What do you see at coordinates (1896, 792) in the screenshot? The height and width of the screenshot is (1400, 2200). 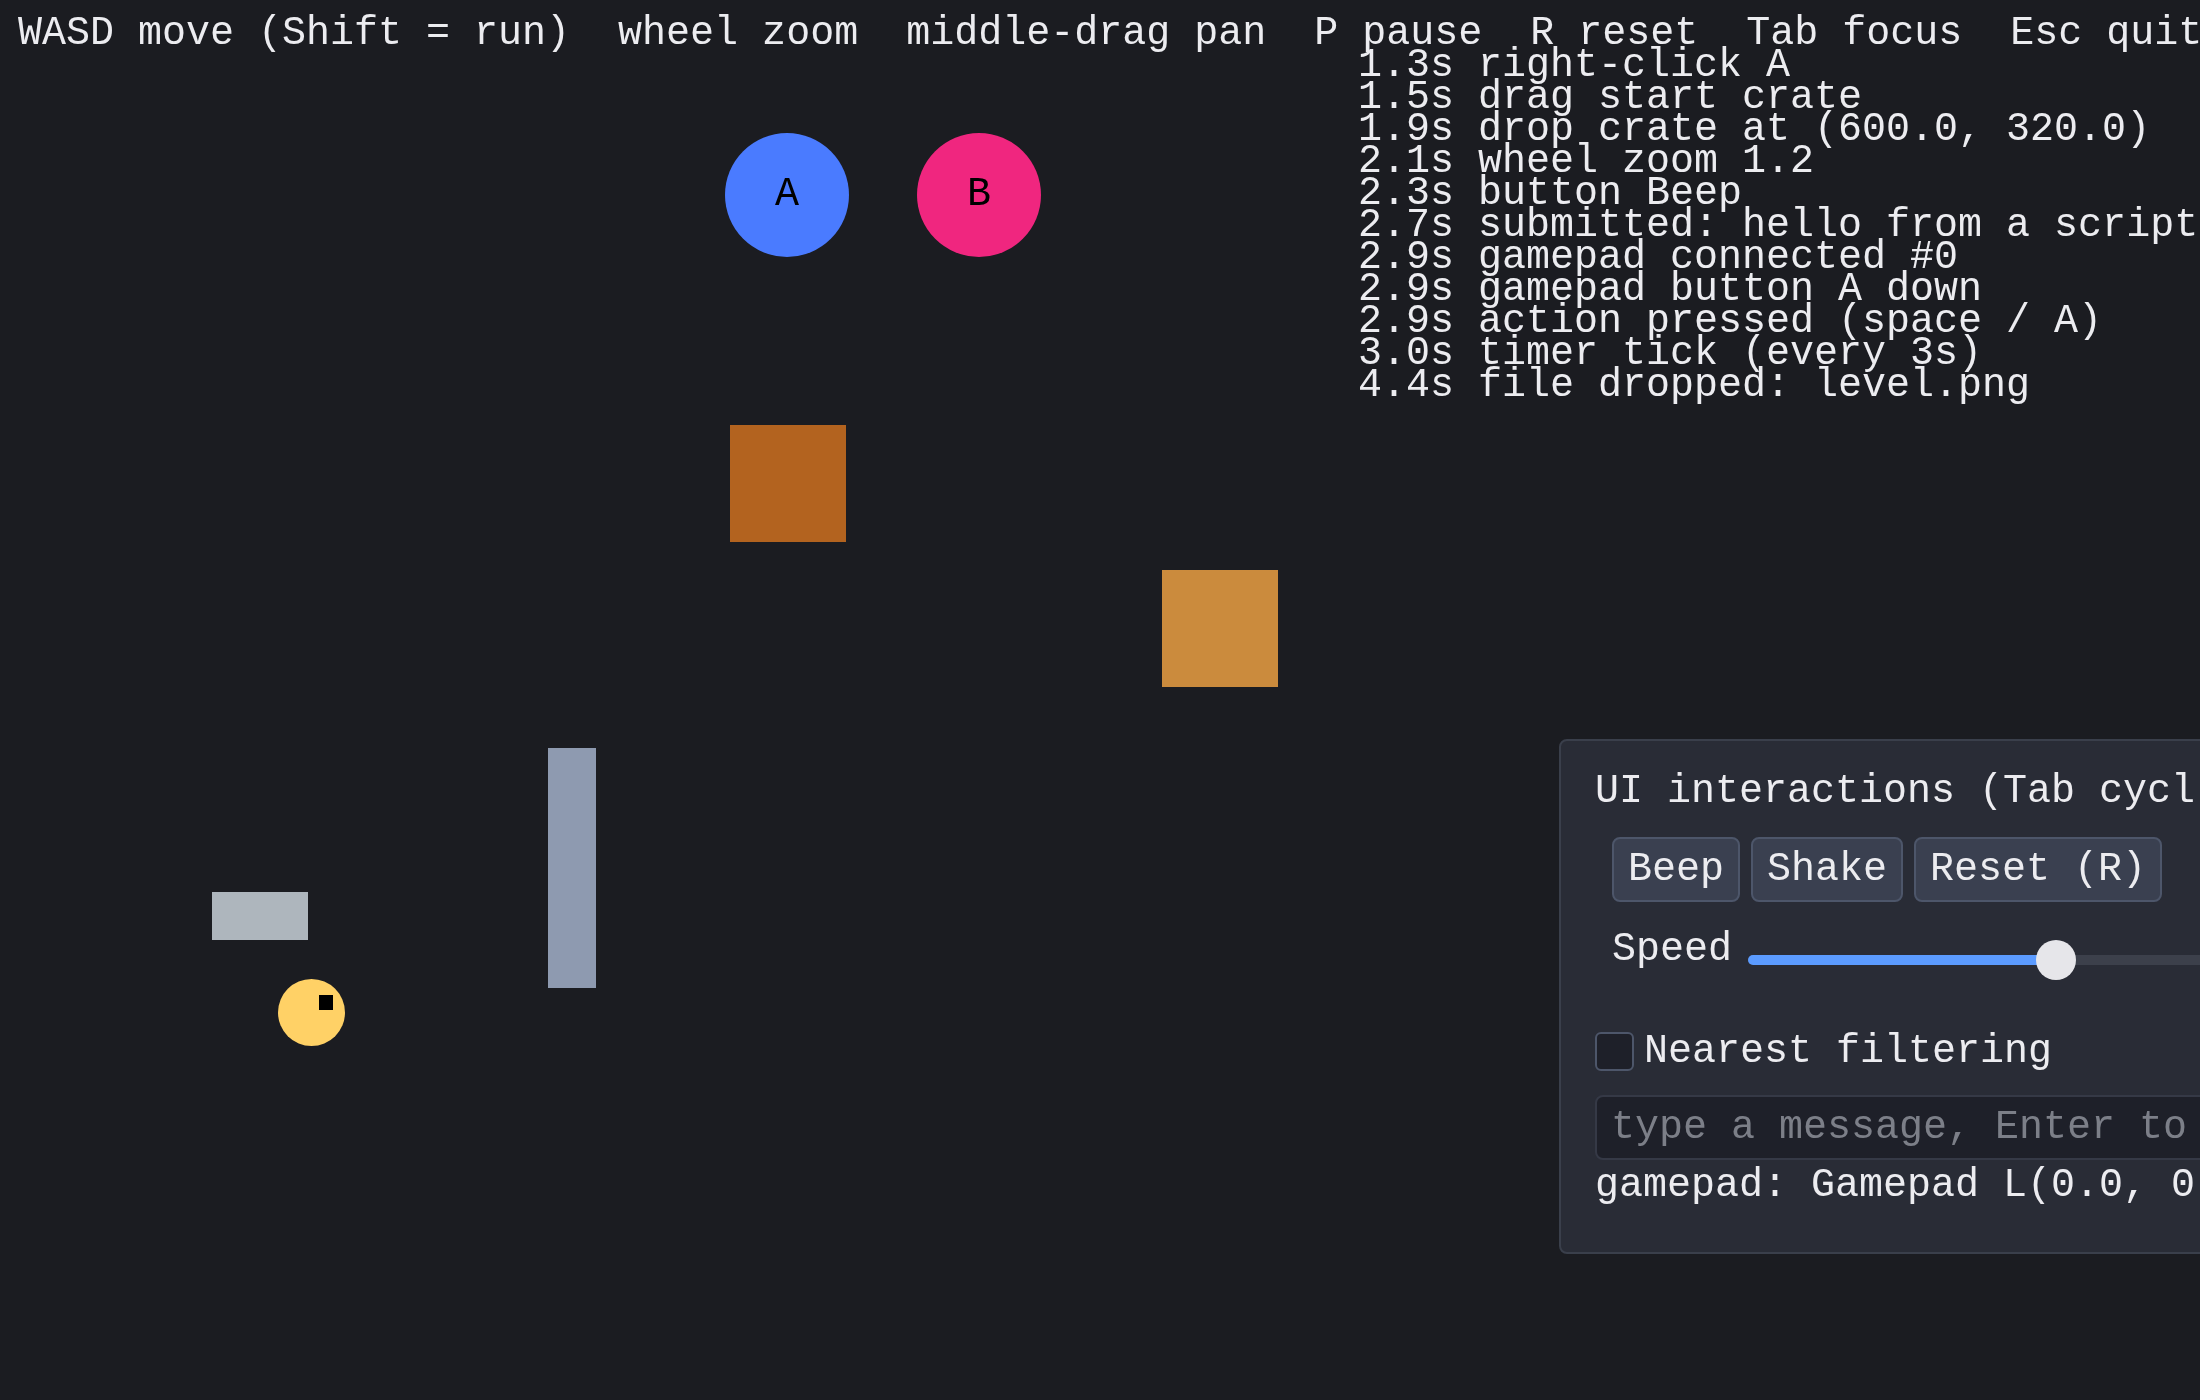 I see `panel-title: UI interactions (Tab cycl` at bounding box center [1896, 792].